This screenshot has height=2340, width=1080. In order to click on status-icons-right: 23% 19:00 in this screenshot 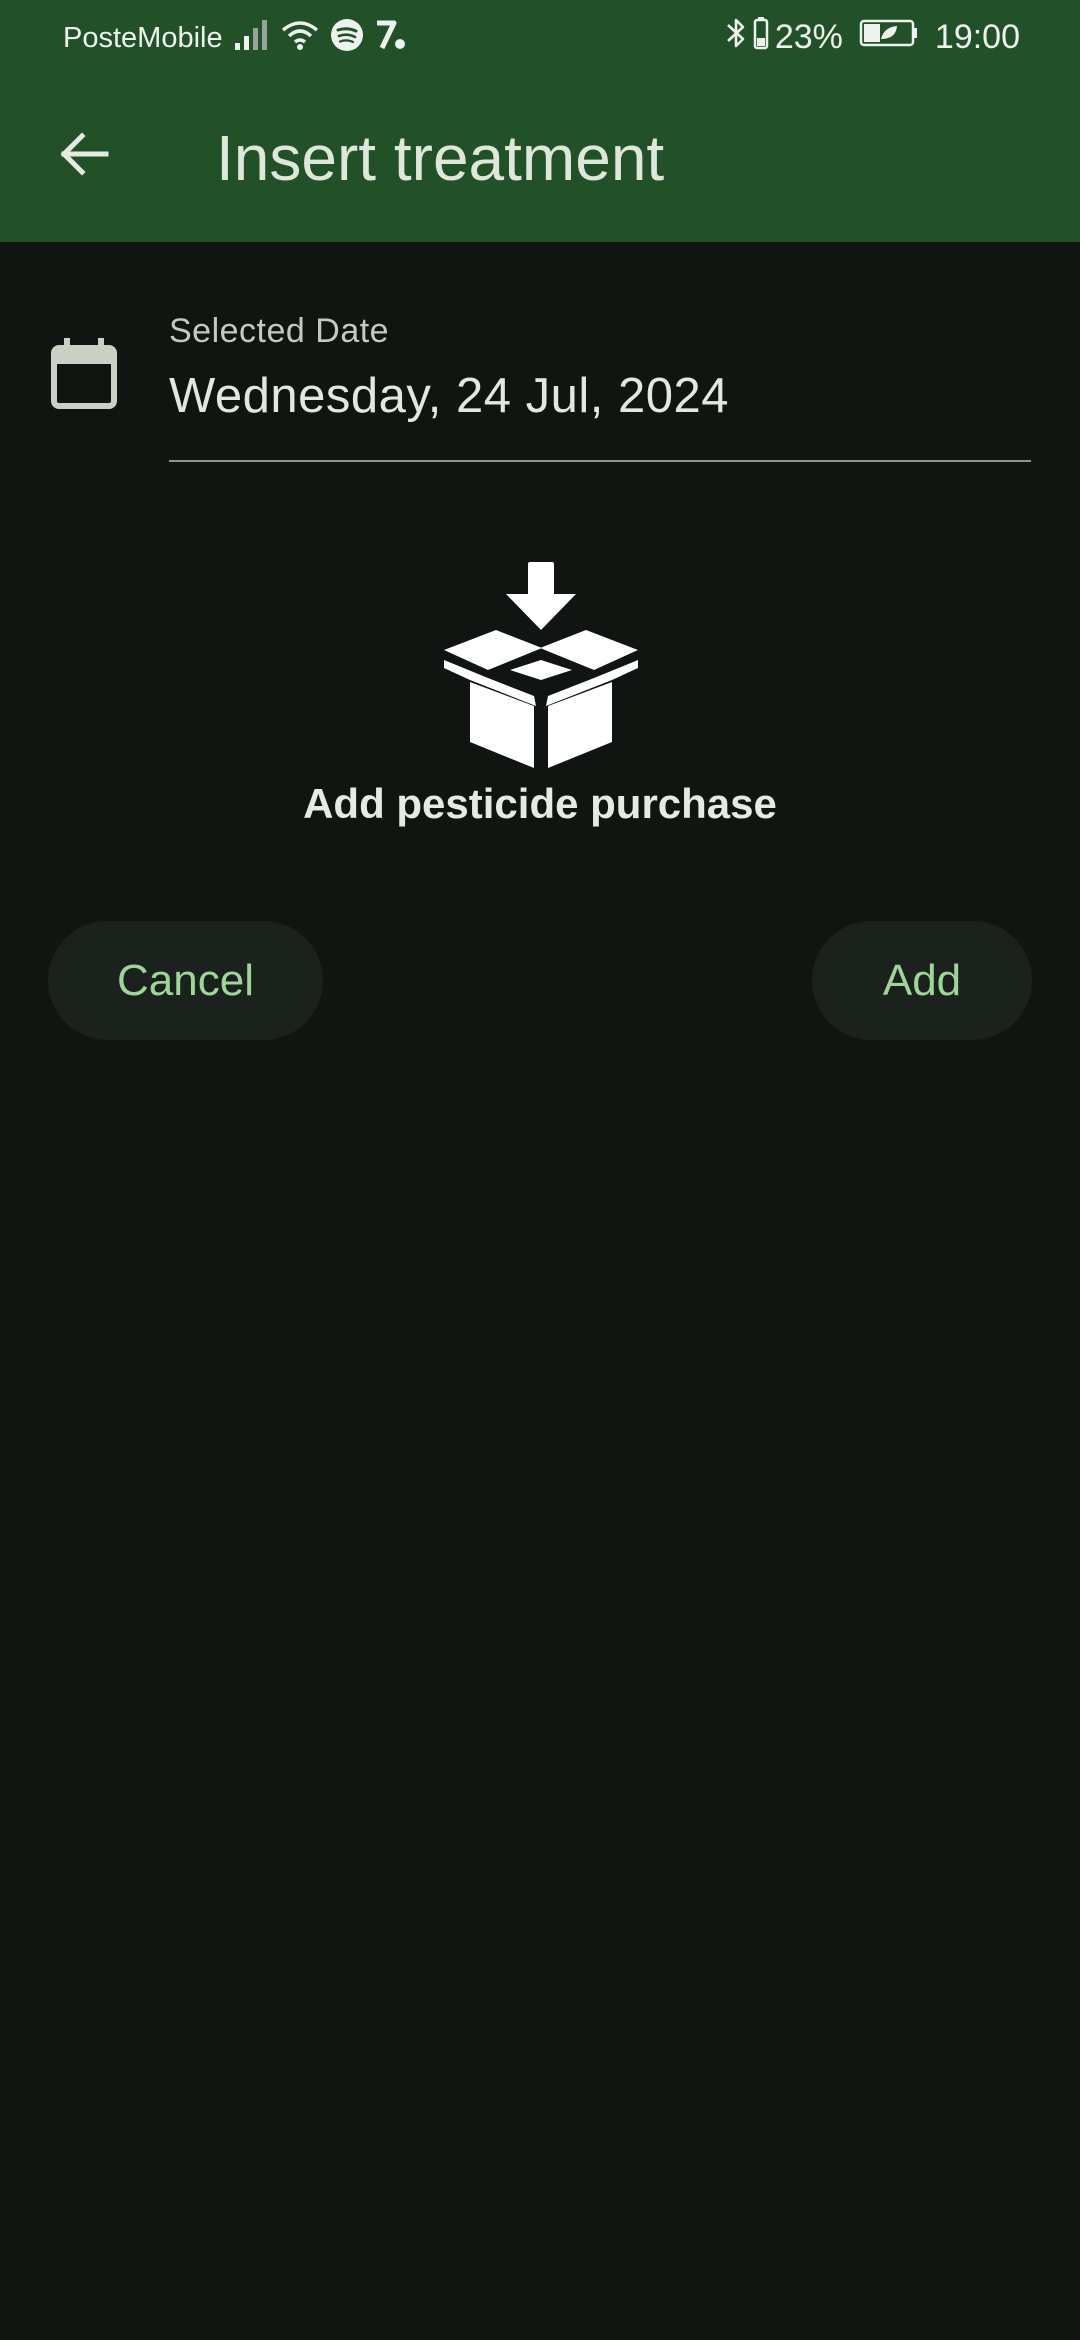, I will do `click(872, 37)`.